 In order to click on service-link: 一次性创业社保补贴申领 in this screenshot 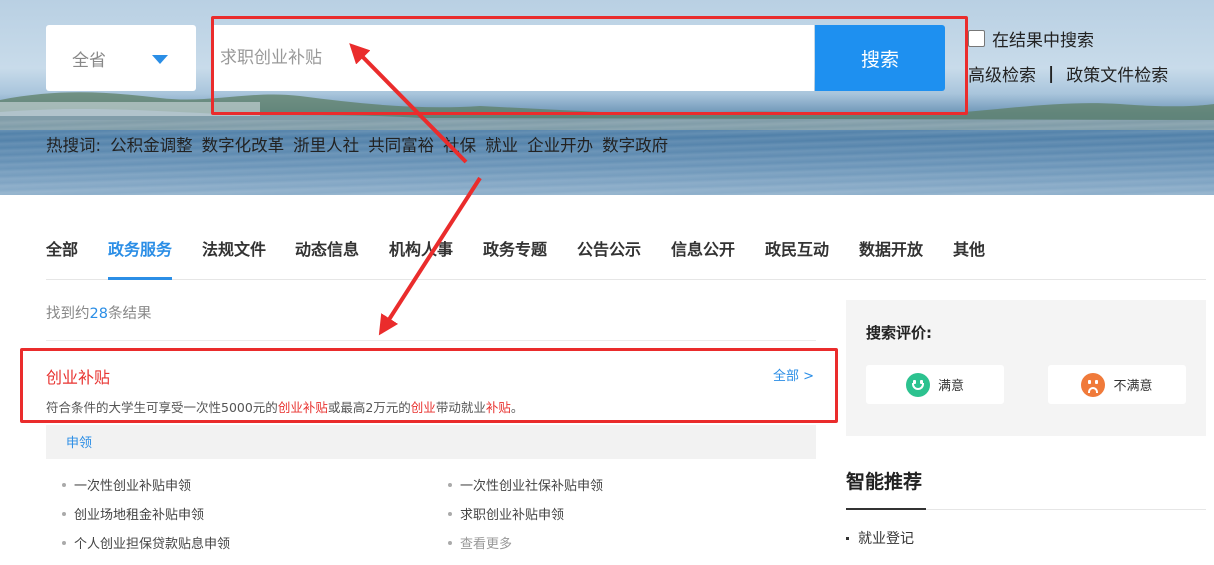, I will do `click(525, 484)`.